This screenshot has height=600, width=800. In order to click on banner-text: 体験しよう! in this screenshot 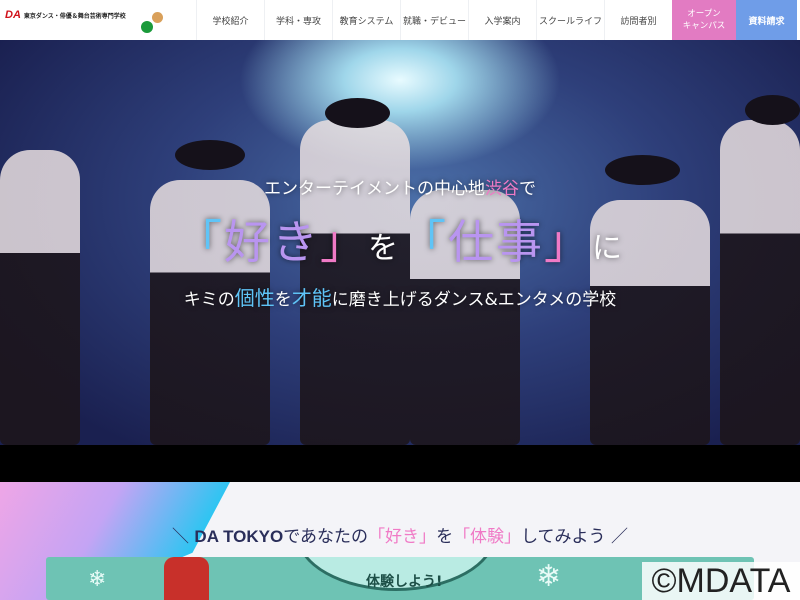, I will do `click(404, 582)`.